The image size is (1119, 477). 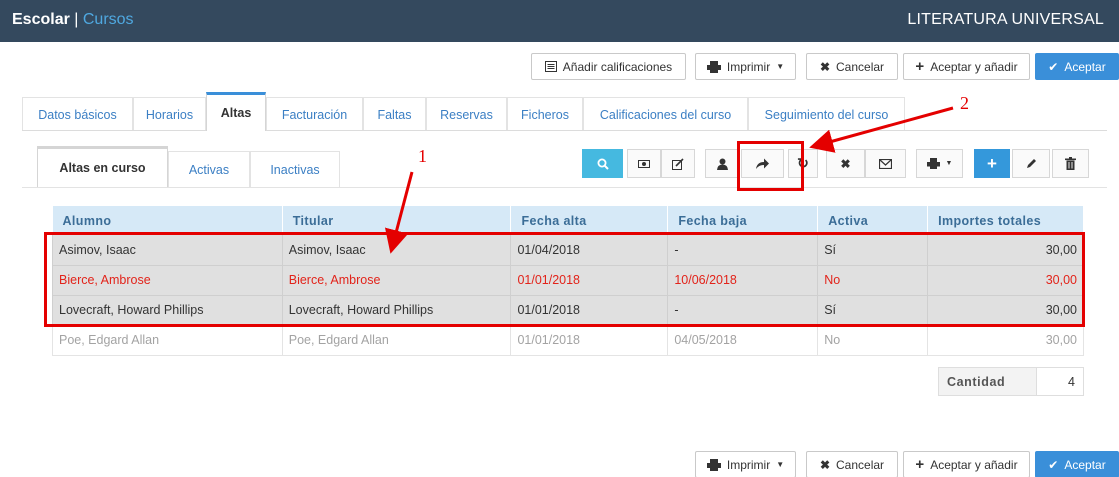 I want to click on cell-titular: Poe, Edgard Allan, so click(x=396, y=340).